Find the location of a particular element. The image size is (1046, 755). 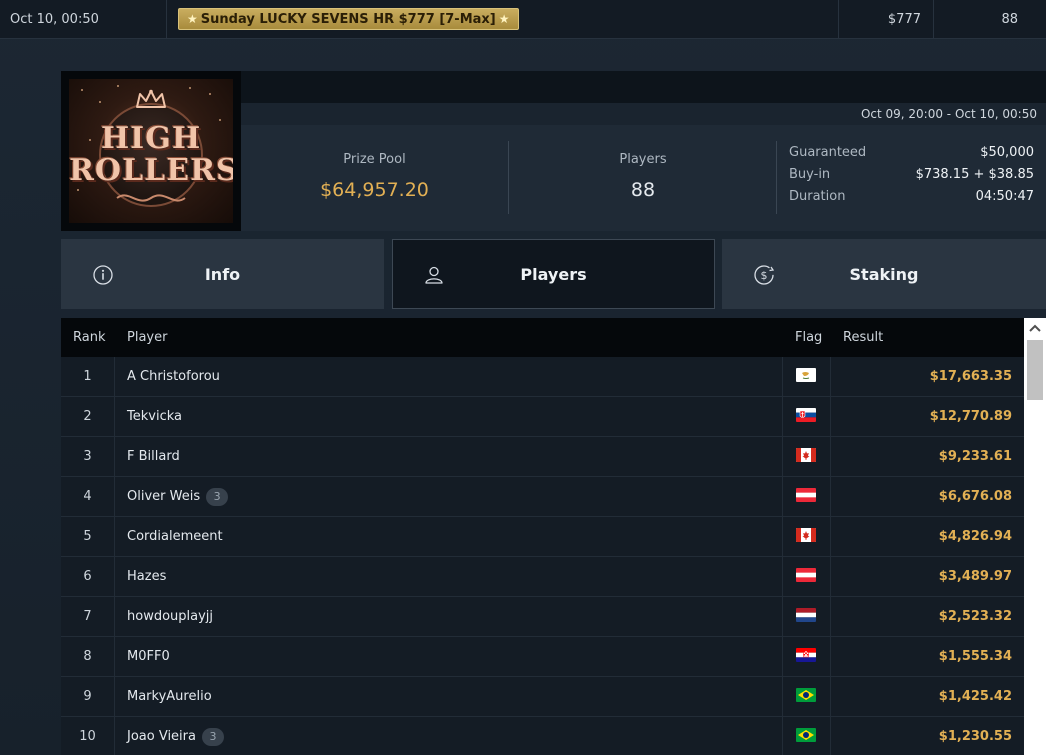

player-name: F Billard is located at coordinates (153, 456).